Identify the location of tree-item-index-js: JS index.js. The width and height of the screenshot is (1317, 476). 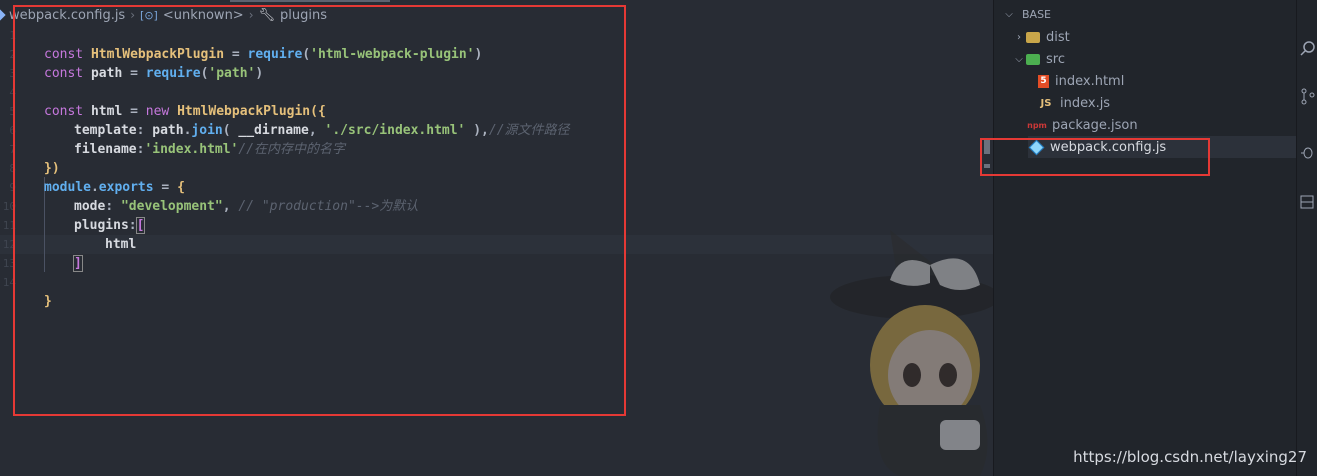
(1074, 103).